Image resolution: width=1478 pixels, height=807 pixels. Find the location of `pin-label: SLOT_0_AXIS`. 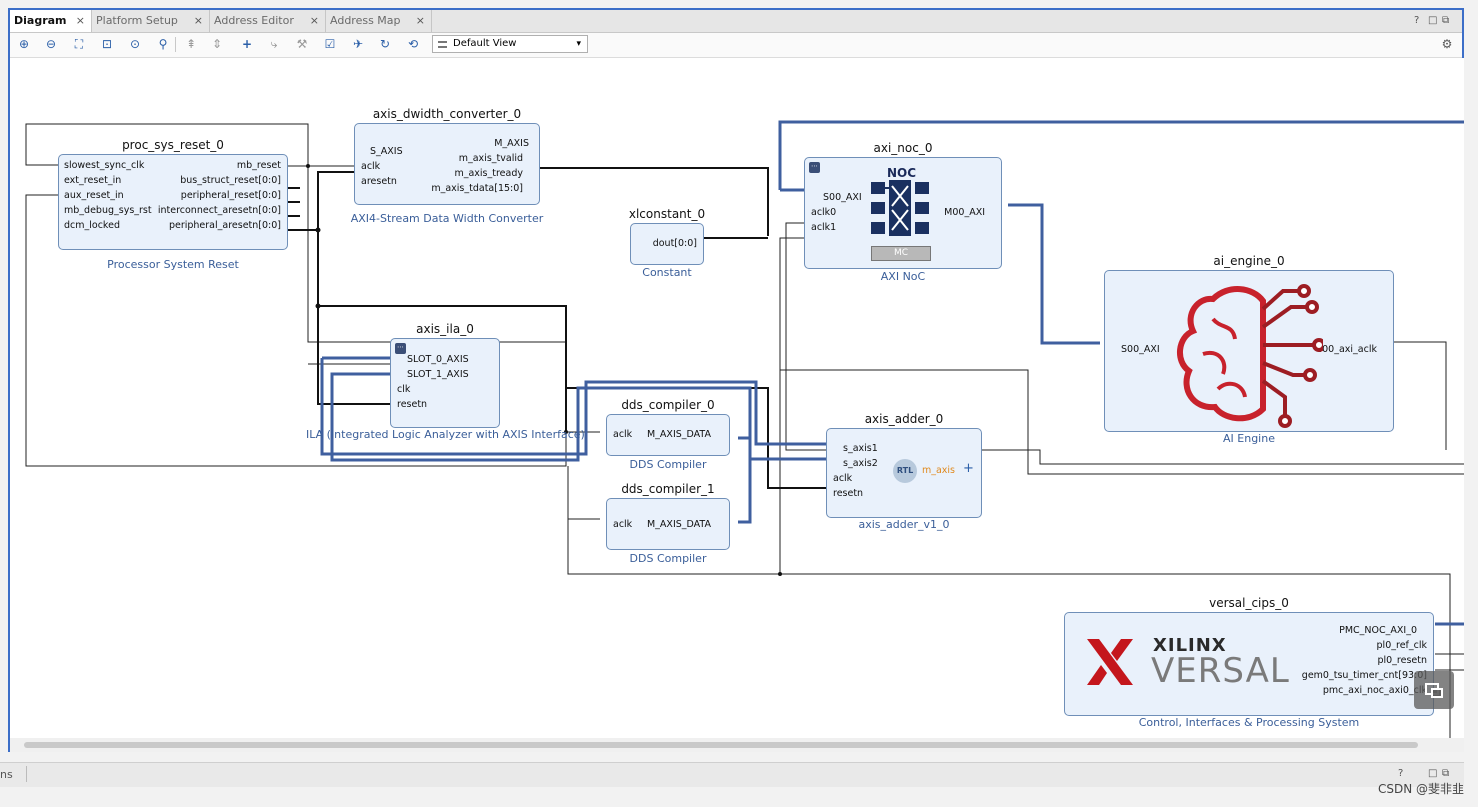

pin-label: SLOT_0_AXIS is located at coordinates (438, 360).